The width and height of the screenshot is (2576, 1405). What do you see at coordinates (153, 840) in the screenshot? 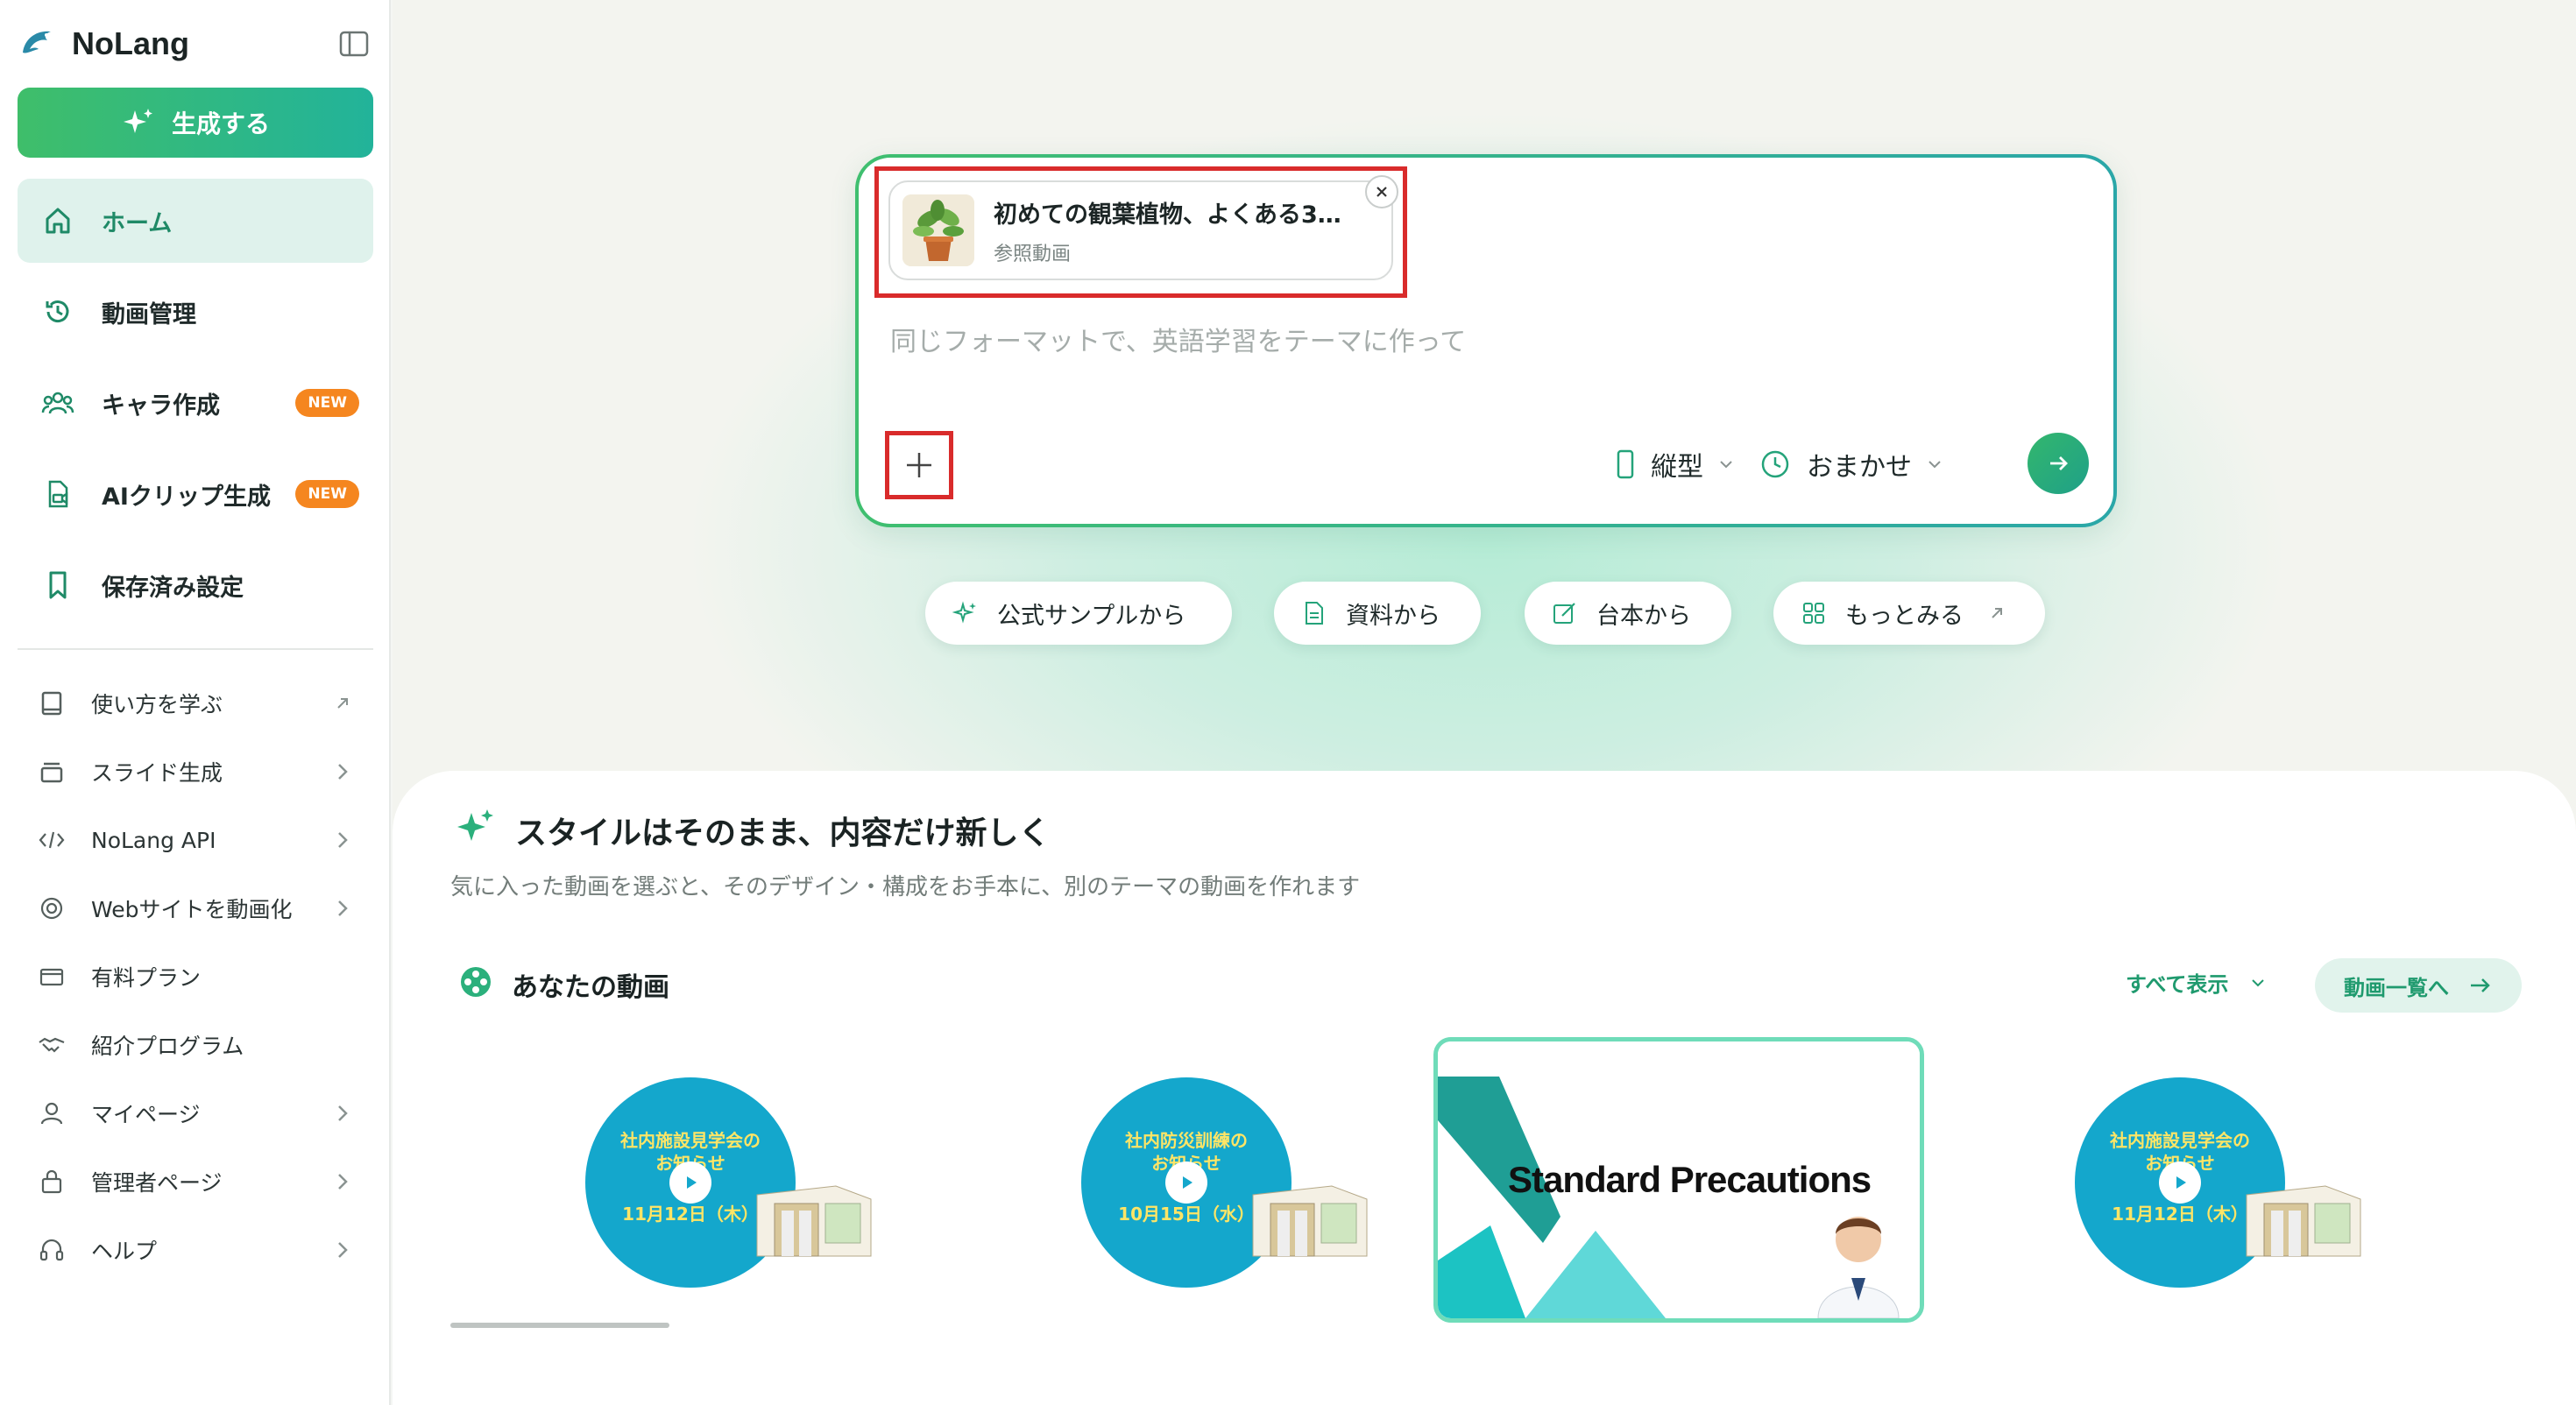
I see `subnav-label: NoLang API` at bounding box center [153, 840].